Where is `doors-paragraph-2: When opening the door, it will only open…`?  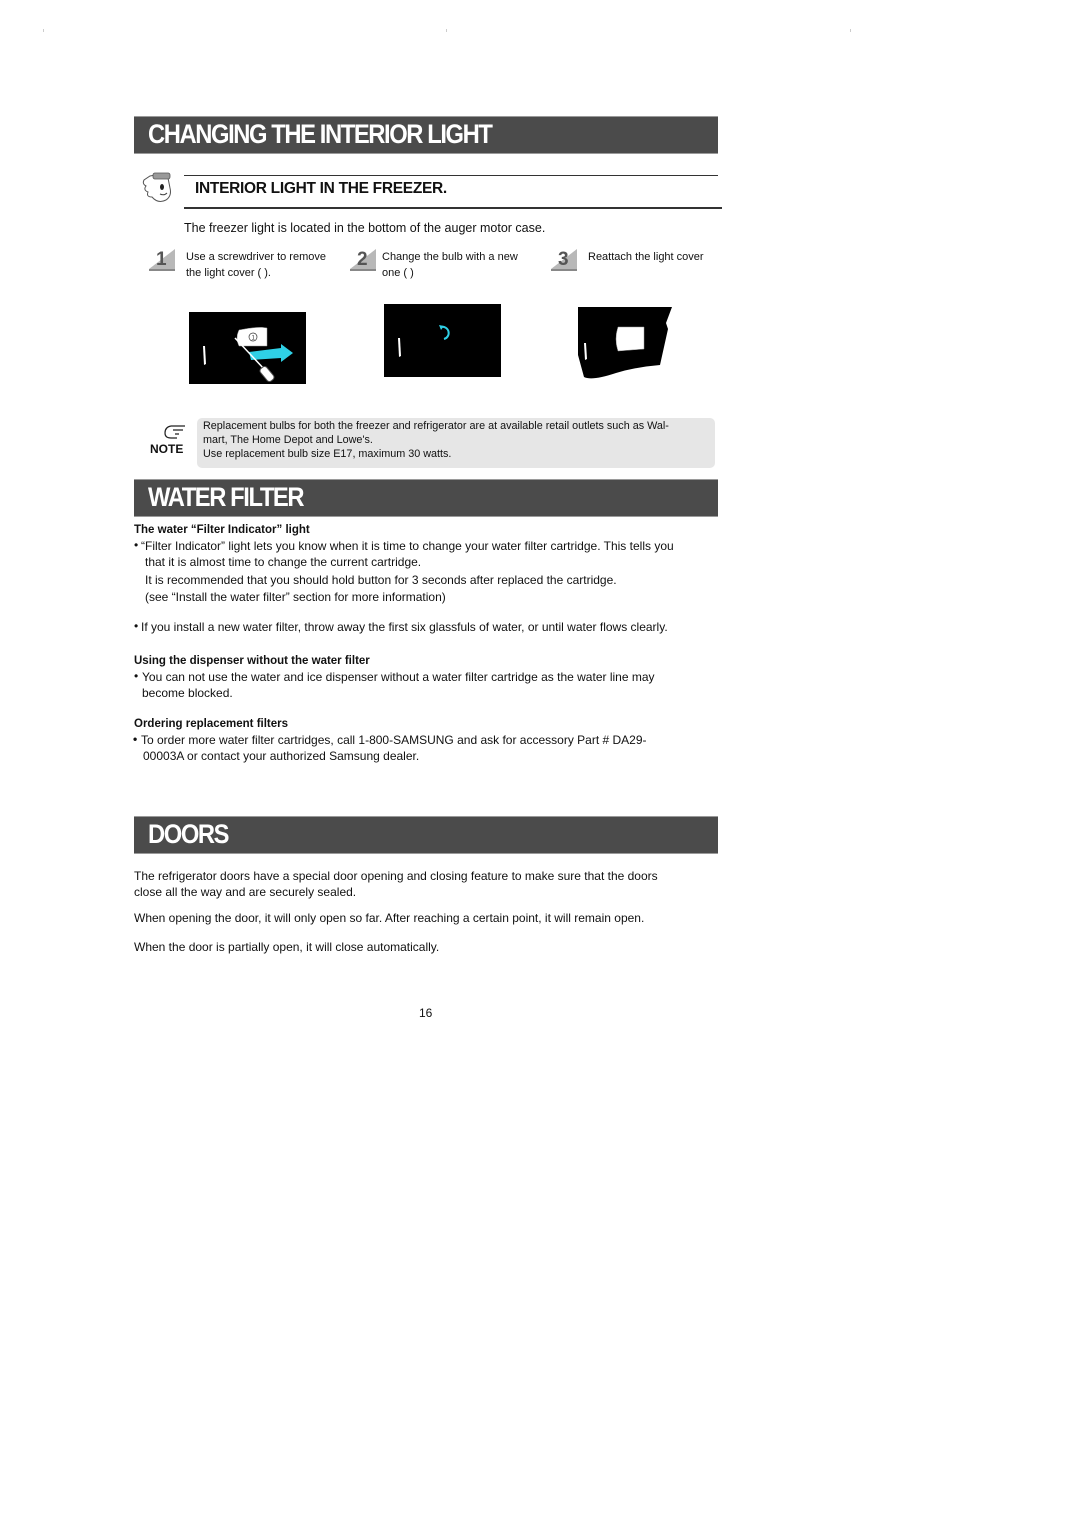 doors-paragraph-2: When opening the door, it will only open… is located at coordinates (389, 918).